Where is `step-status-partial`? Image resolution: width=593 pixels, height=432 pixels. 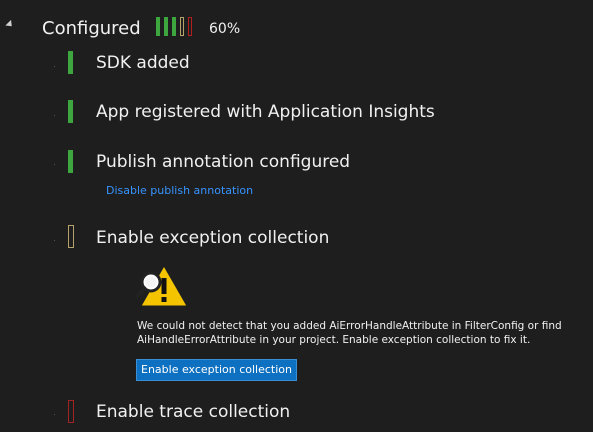 step-status-partial is located at coordinates (71, 236).